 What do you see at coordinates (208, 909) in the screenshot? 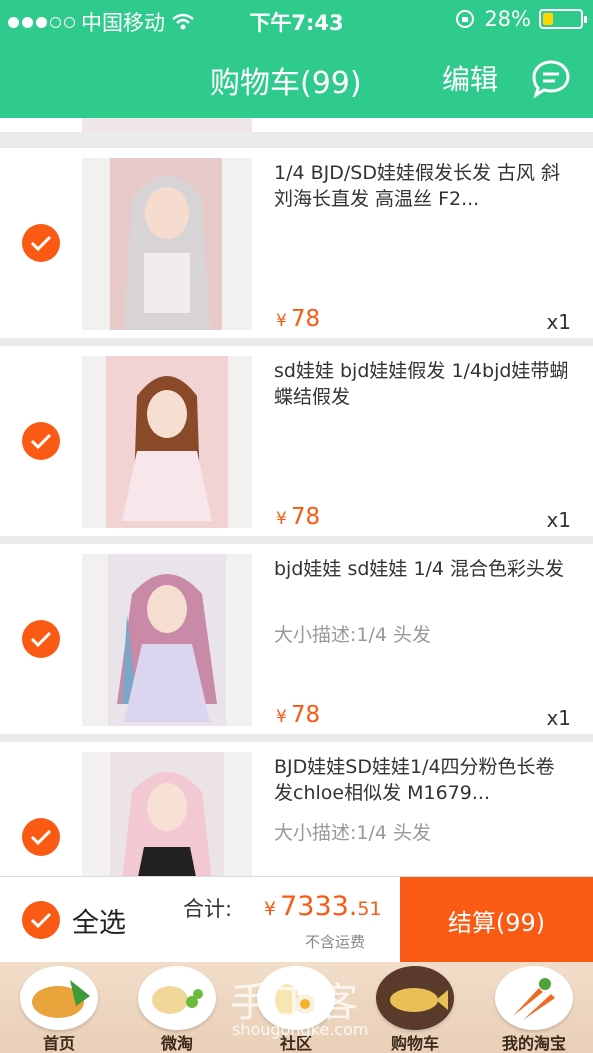
I see `total-label: 合计:` at bounding box center [208, 909].